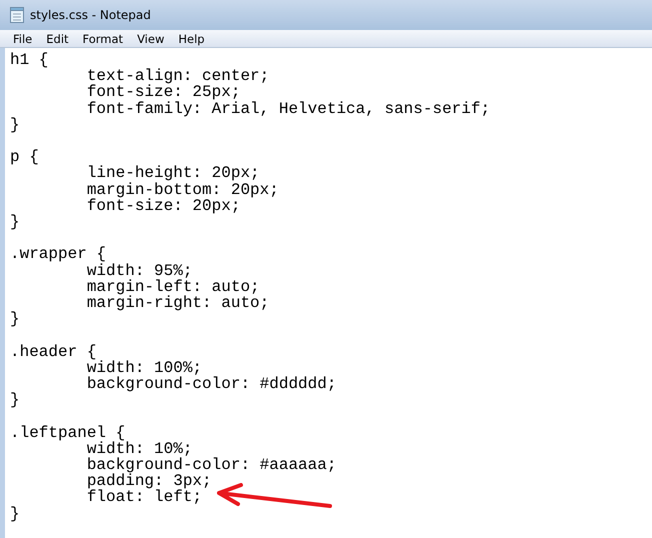  I want to click on menu-item: Format, so click(103, 39).